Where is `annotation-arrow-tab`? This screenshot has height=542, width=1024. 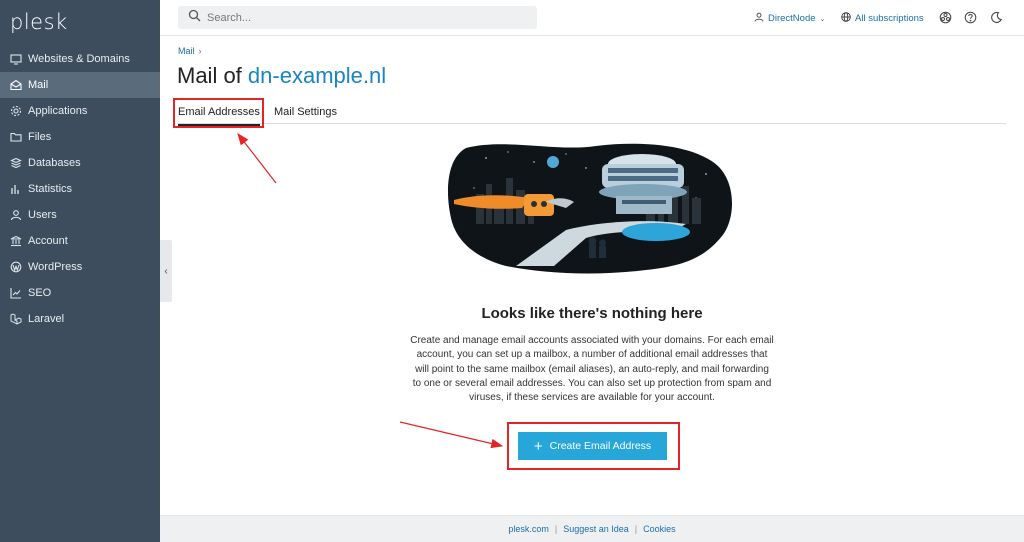
annotation-arrow-tab is located at coordinates (257, 158).